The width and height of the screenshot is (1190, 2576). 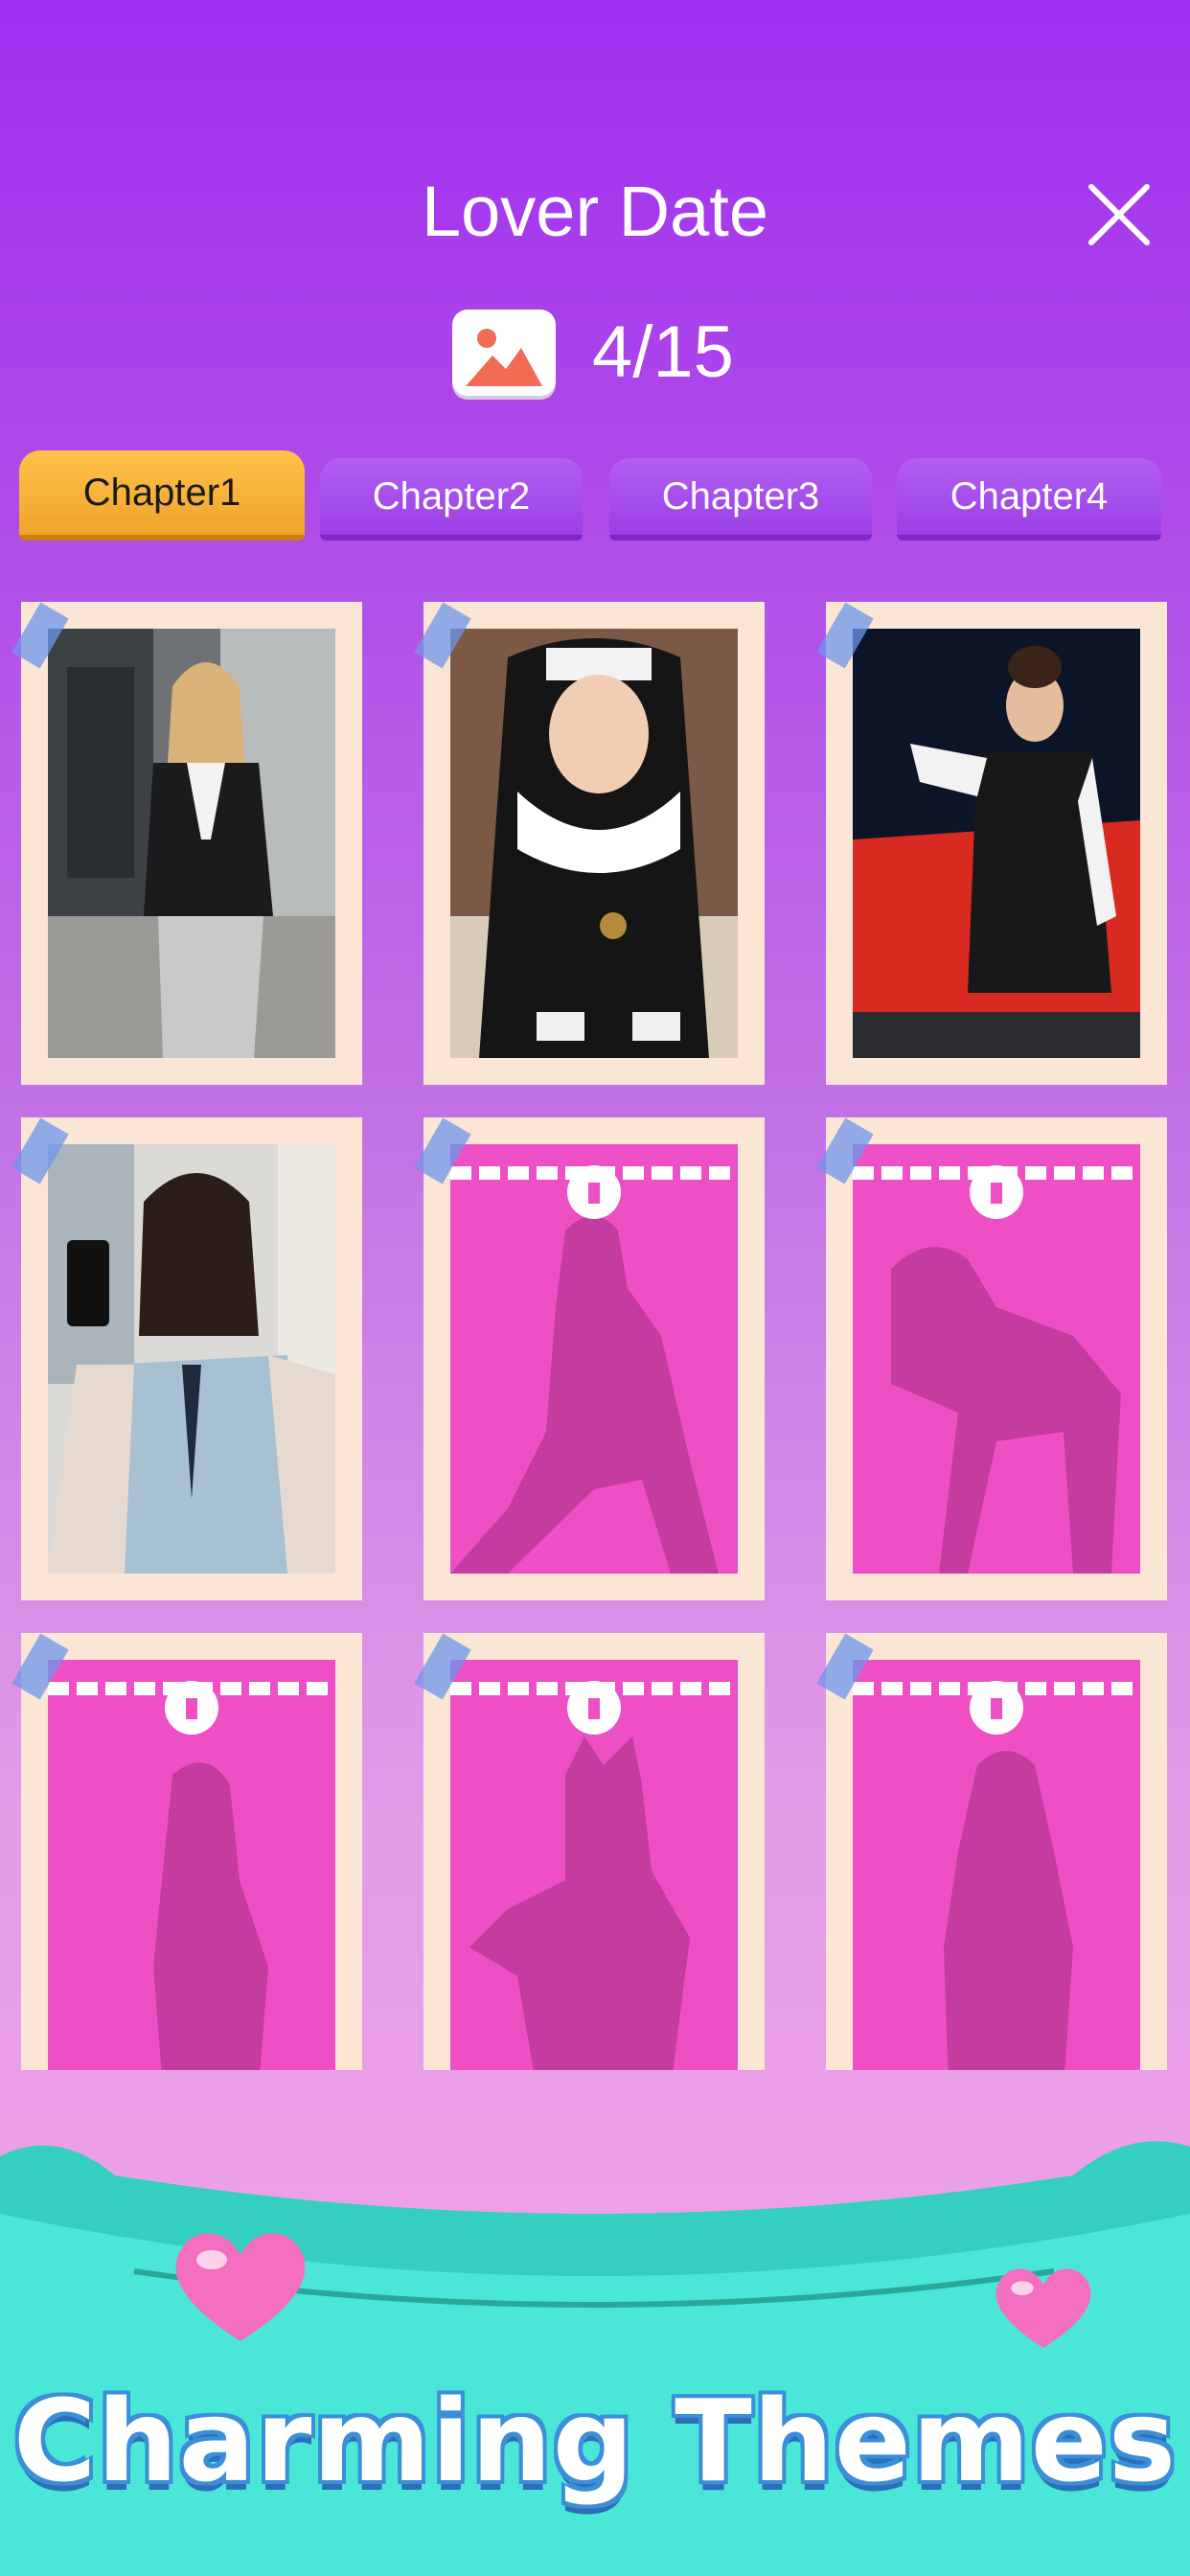 What do you see at coordinates (452, 499) in the screenshot?
I see `tab-chapter2: Chapter2` at bounding box center [452, 499].